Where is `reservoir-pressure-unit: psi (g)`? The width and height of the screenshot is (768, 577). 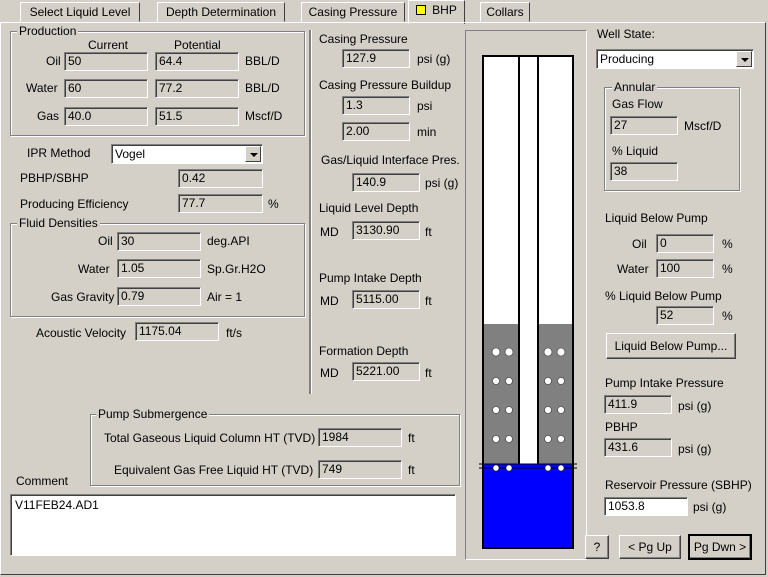 reservoir-pressure-unit: psi (g) is located at coordinates (710, 507).